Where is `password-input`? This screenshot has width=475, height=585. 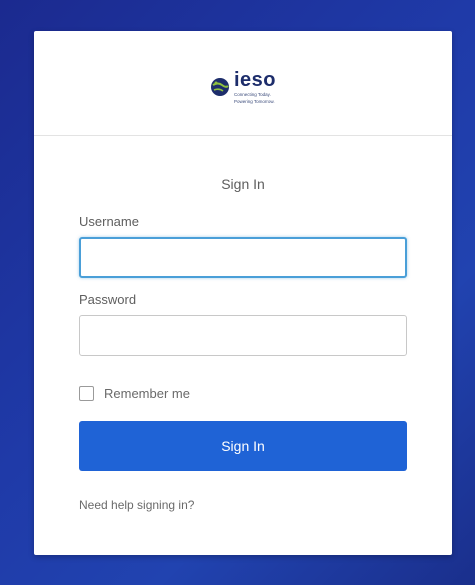
password-input is located at coordinates (243, 335).